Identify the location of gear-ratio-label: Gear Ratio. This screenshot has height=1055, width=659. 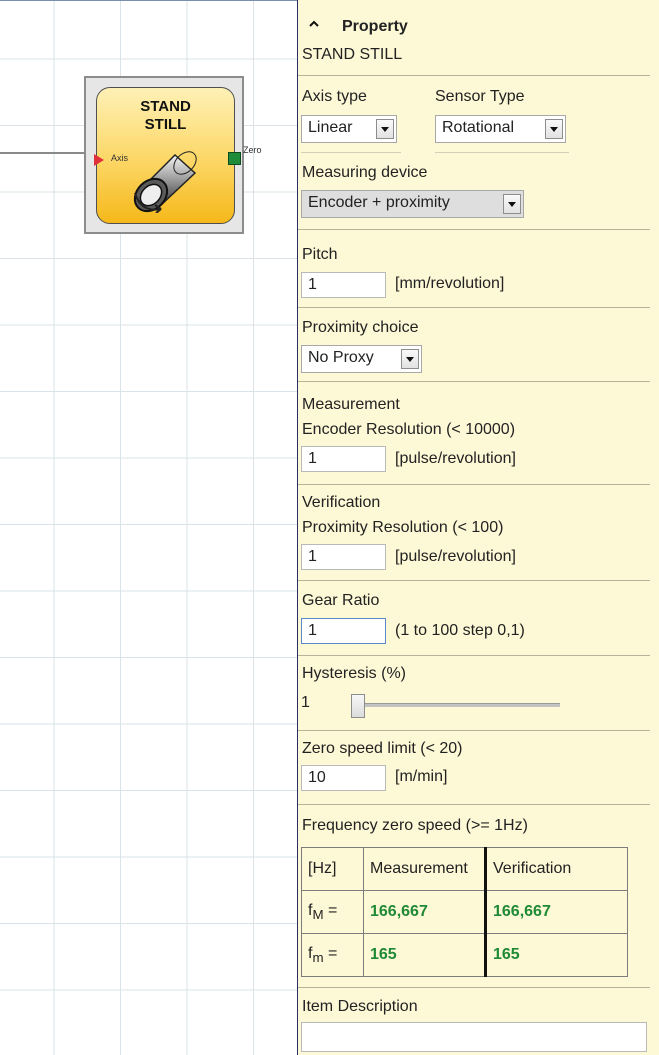
(341, 600).